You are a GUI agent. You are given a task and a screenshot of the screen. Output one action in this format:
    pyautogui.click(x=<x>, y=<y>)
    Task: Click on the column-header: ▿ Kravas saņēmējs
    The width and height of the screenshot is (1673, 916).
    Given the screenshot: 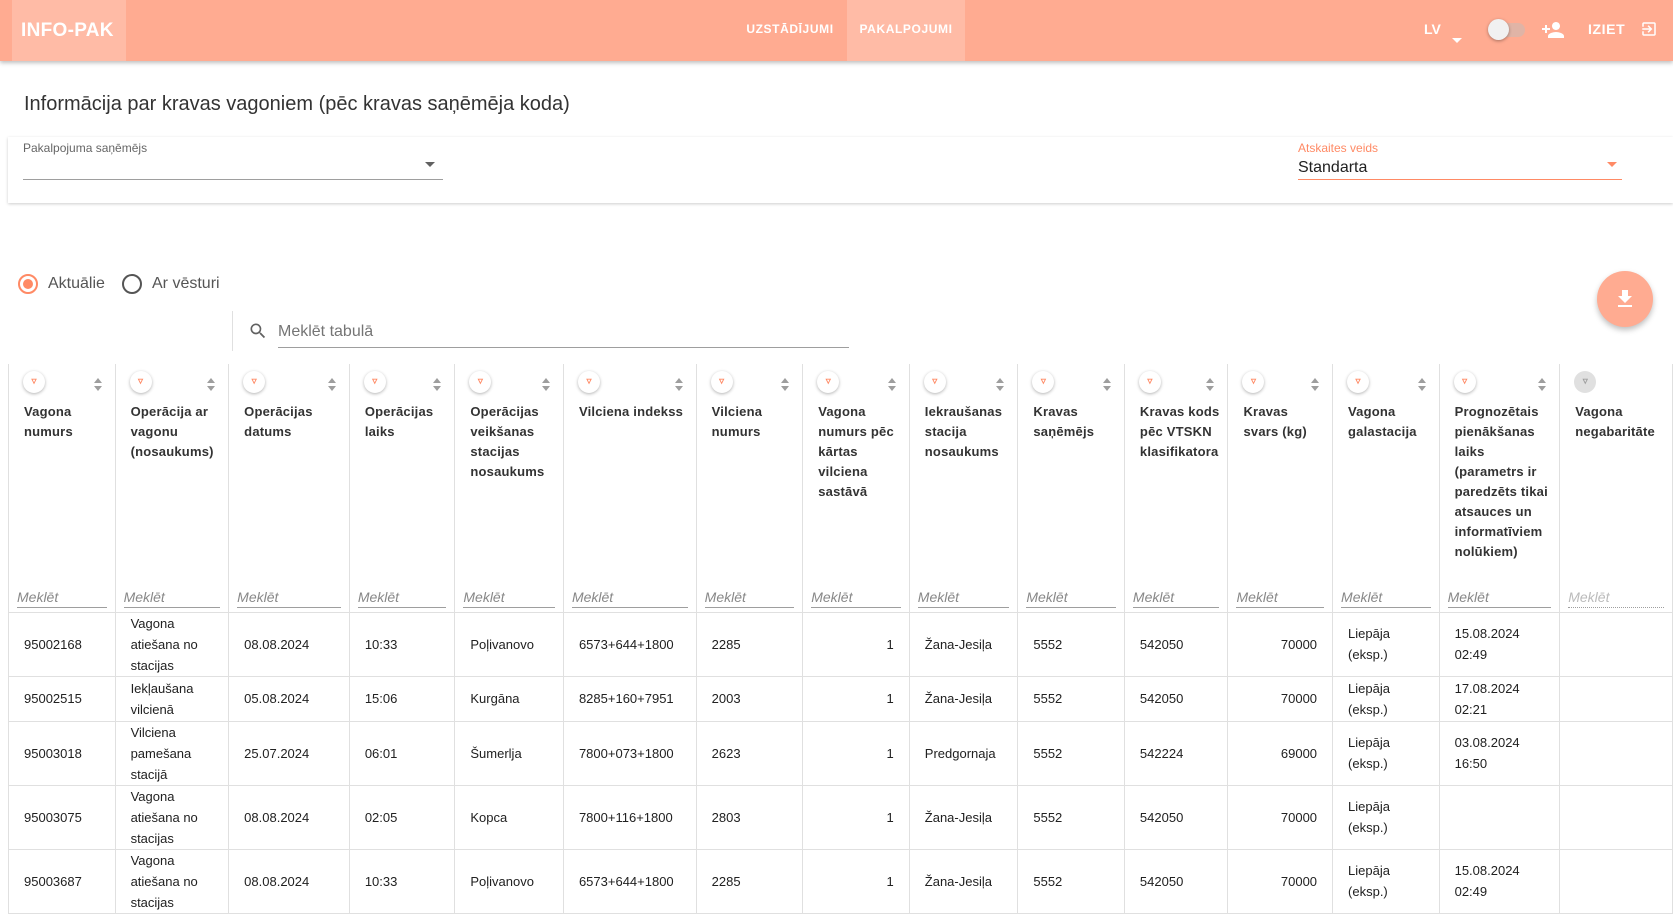 What is the action you would take?
    pyautogui.click(x=1071, y=488)
    